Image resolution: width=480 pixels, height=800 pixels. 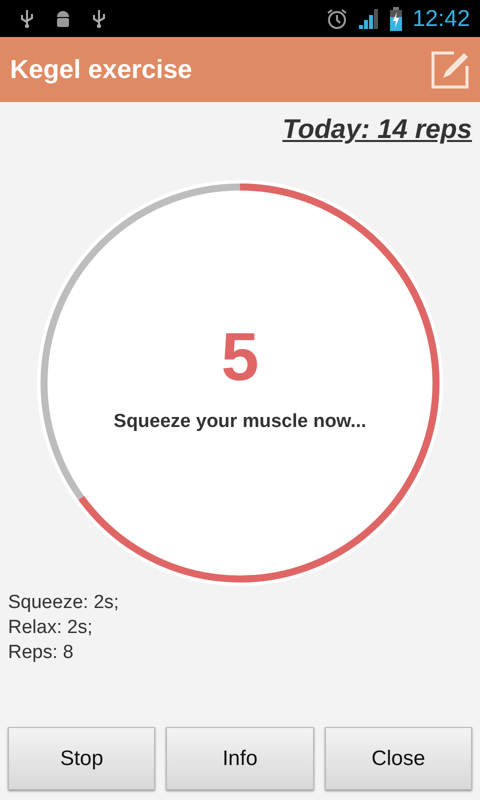 What do you see at coordinates (396, 18) in the screenshot?
I see `battery-icon` at bounding box center [396, 18].